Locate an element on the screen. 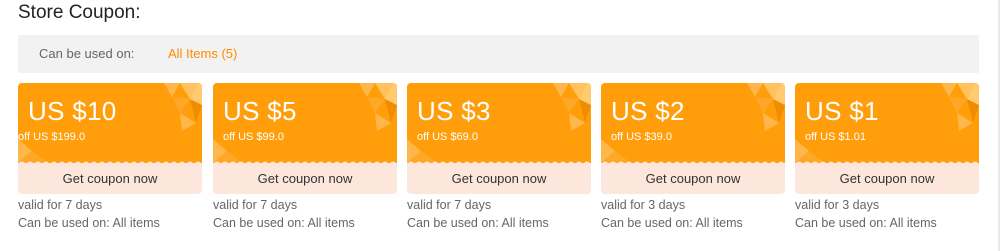  coupon-face: US $3 off US $69.0 is located at coordinates (499, 123).